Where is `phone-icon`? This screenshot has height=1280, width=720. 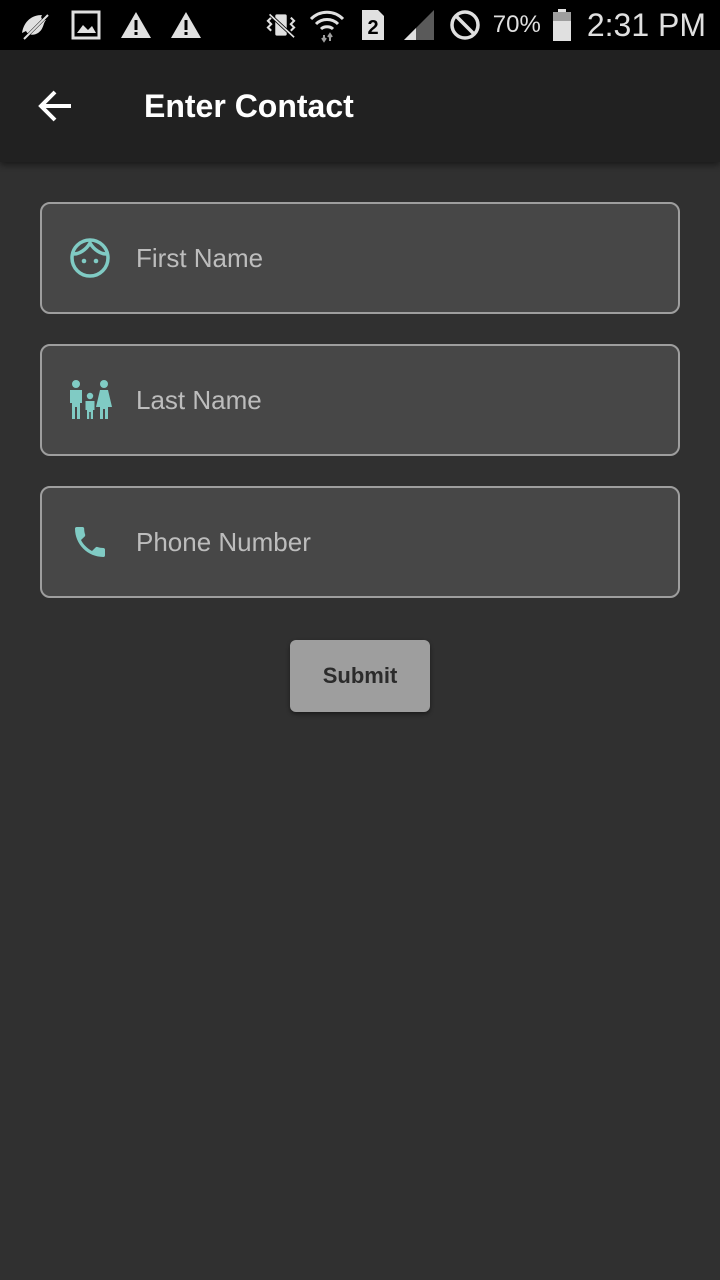
phone-icon is located at coordinates (90, 542).